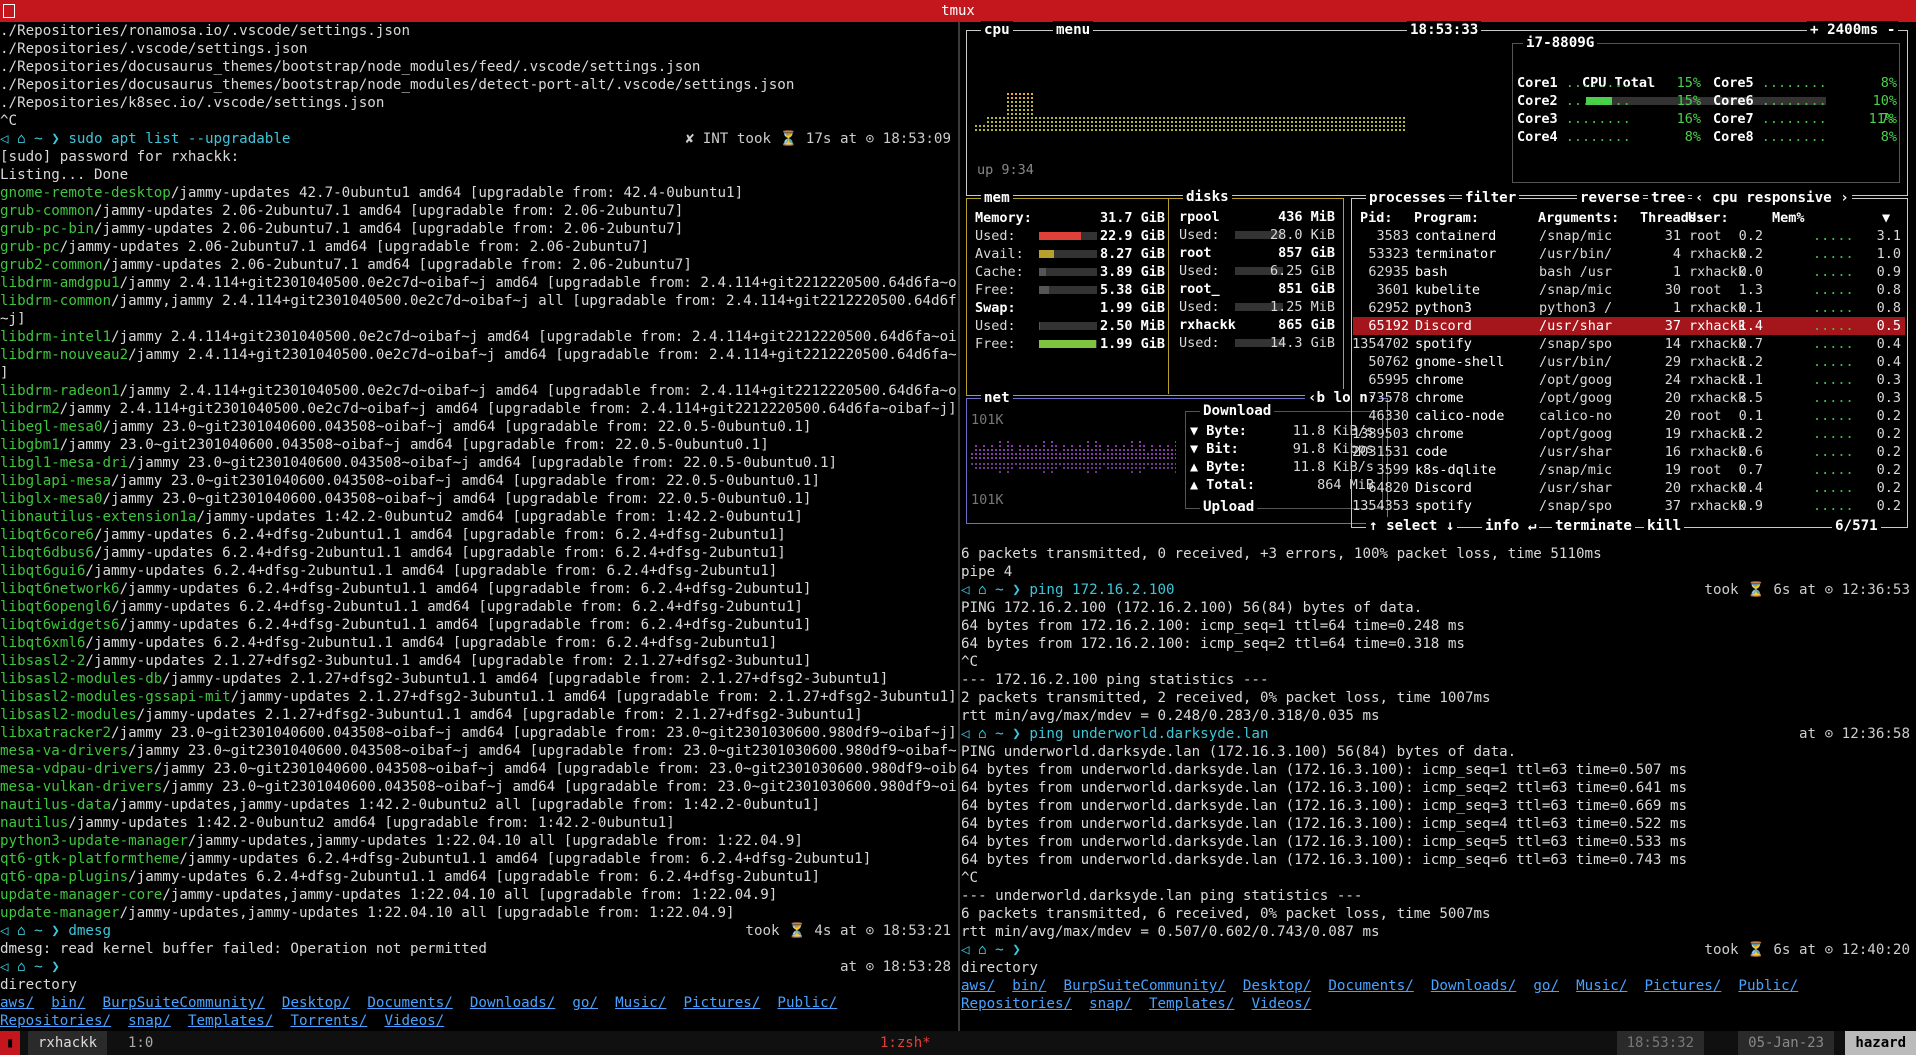  I want to click on process-header-cell: User:, so click(1708, 218).